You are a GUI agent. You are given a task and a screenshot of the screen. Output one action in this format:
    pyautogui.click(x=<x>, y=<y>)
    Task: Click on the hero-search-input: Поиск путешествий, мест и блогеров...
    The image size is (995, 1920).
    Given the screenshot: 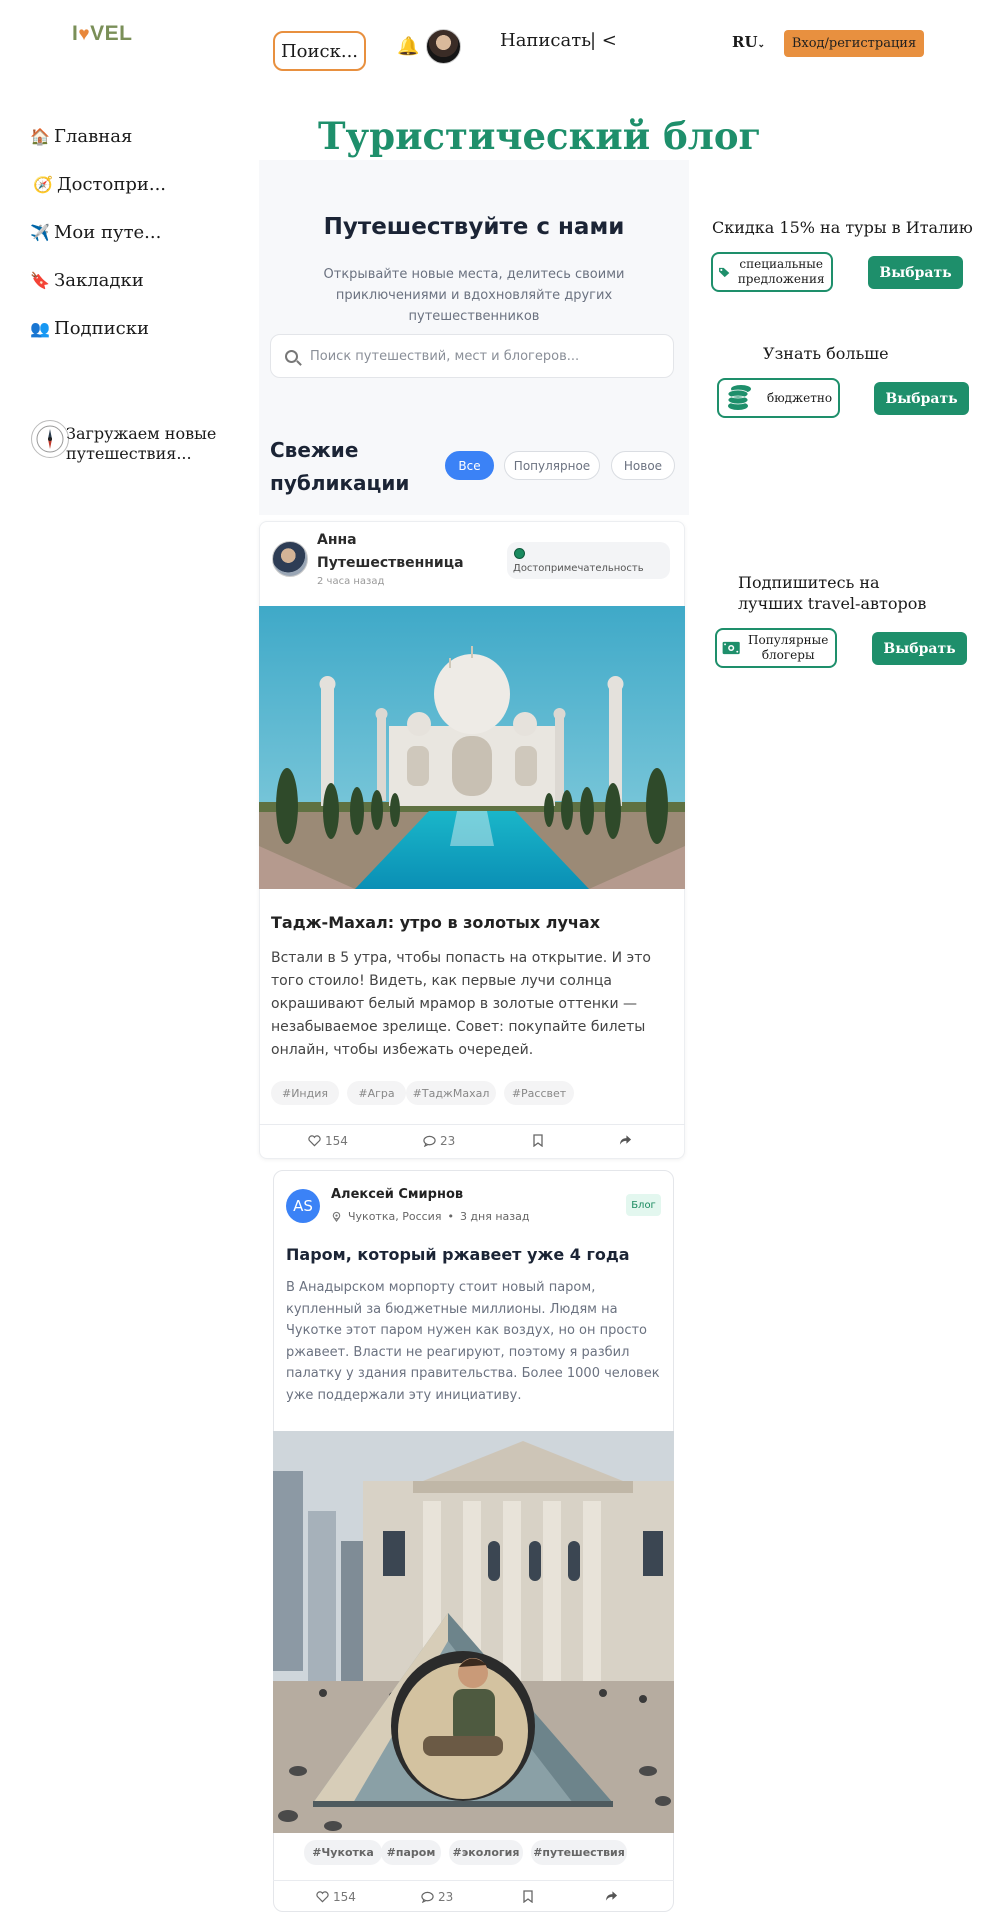 What is the action you would take?
    pyautogui.click(x=472, y=356)
    